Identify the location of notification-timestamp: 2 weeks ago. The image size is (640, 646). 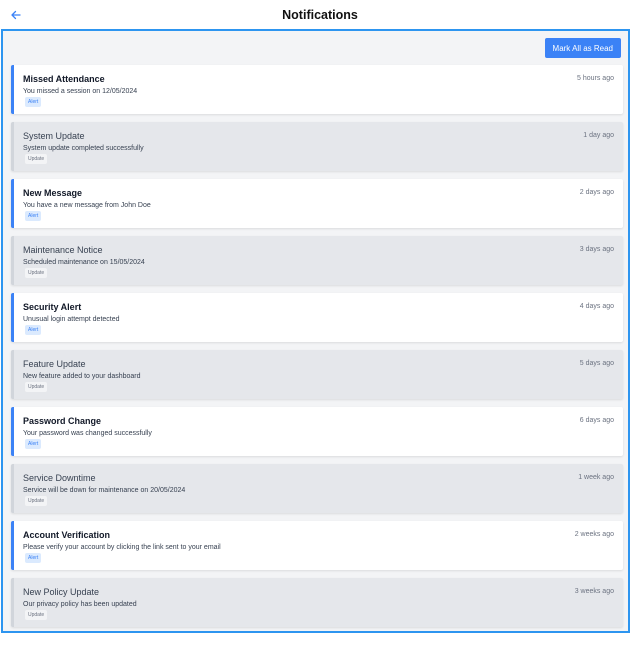
(594, 534).